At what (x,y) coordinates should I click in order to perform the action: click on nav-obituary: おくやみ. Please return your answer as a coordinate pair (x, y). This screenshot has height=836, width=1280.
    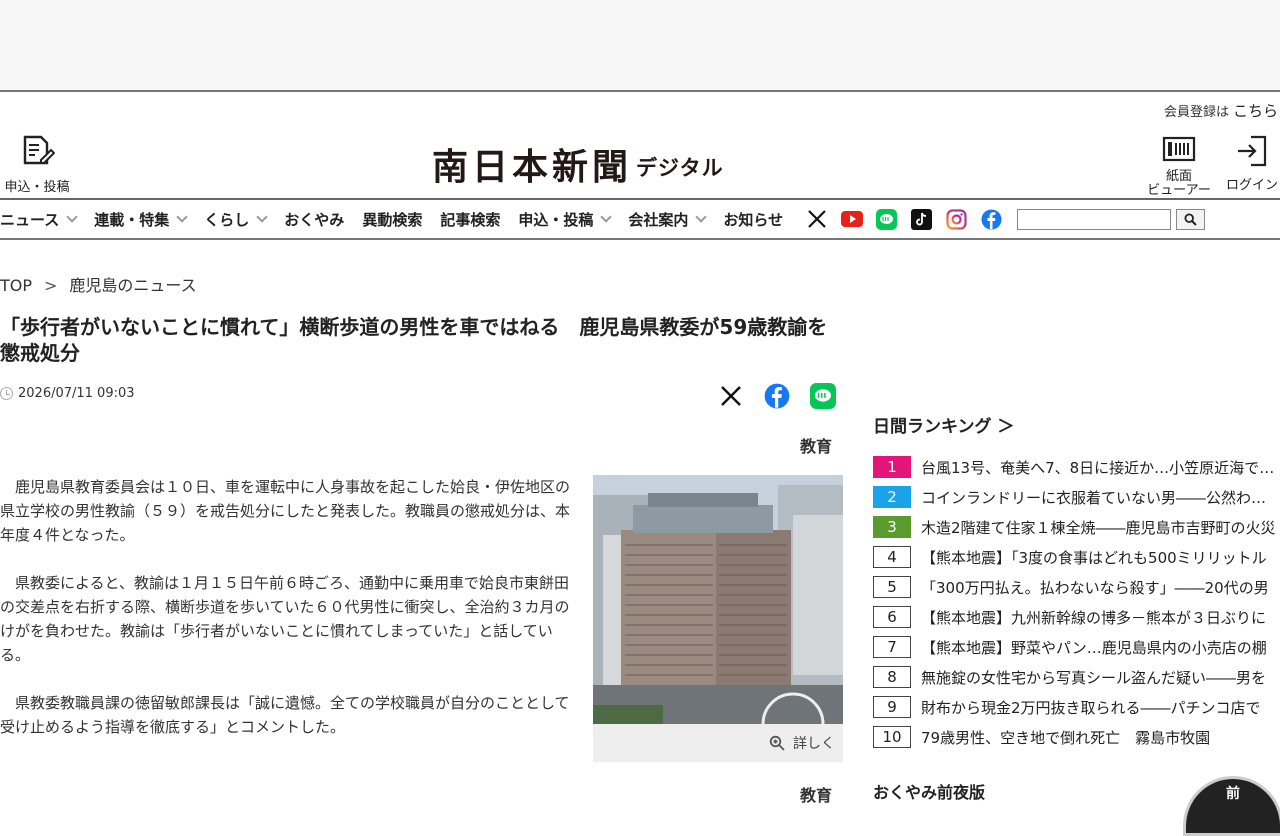
    Looking at the image, I should click on (314, 219).